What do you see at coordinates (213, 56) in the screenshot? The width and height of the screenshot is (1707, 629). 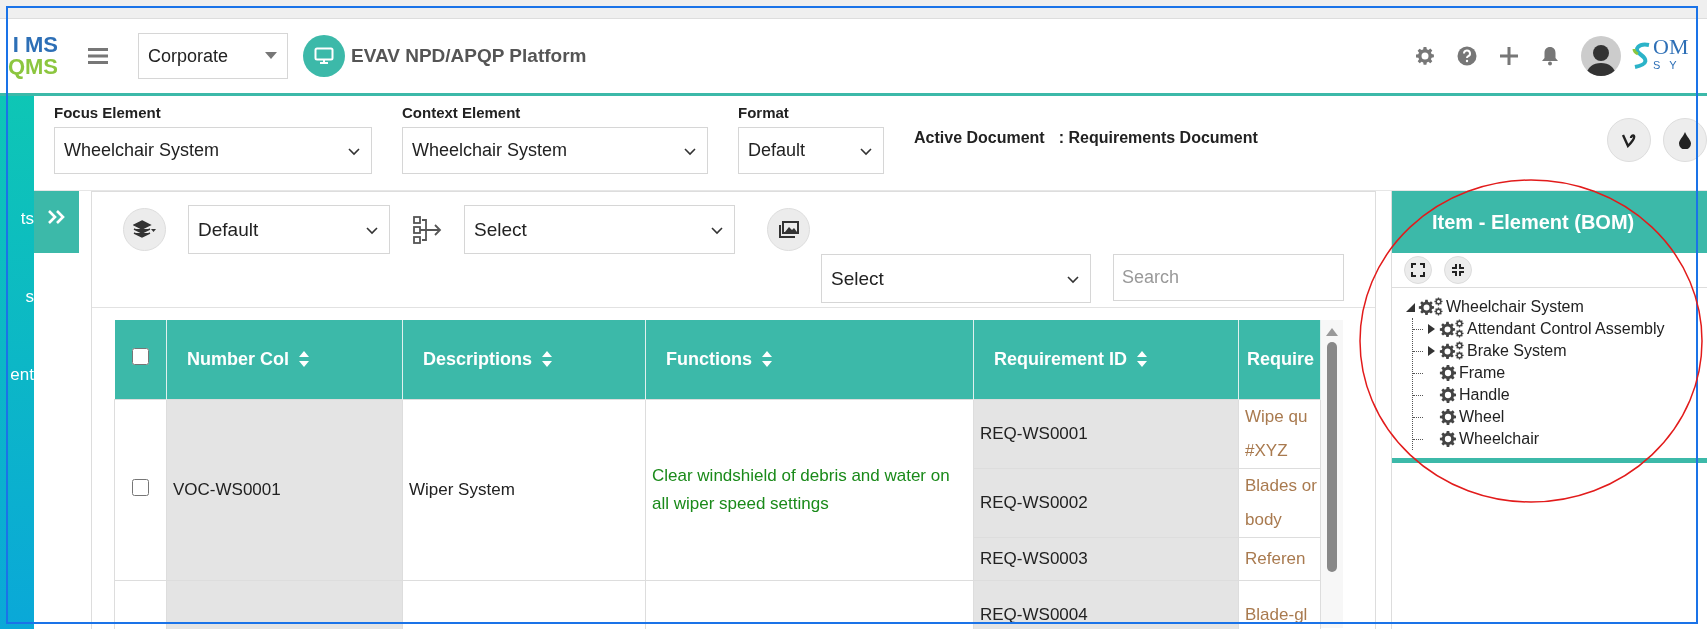 I see `org-dropdown: Corporate` at bounding box center [213, 56].